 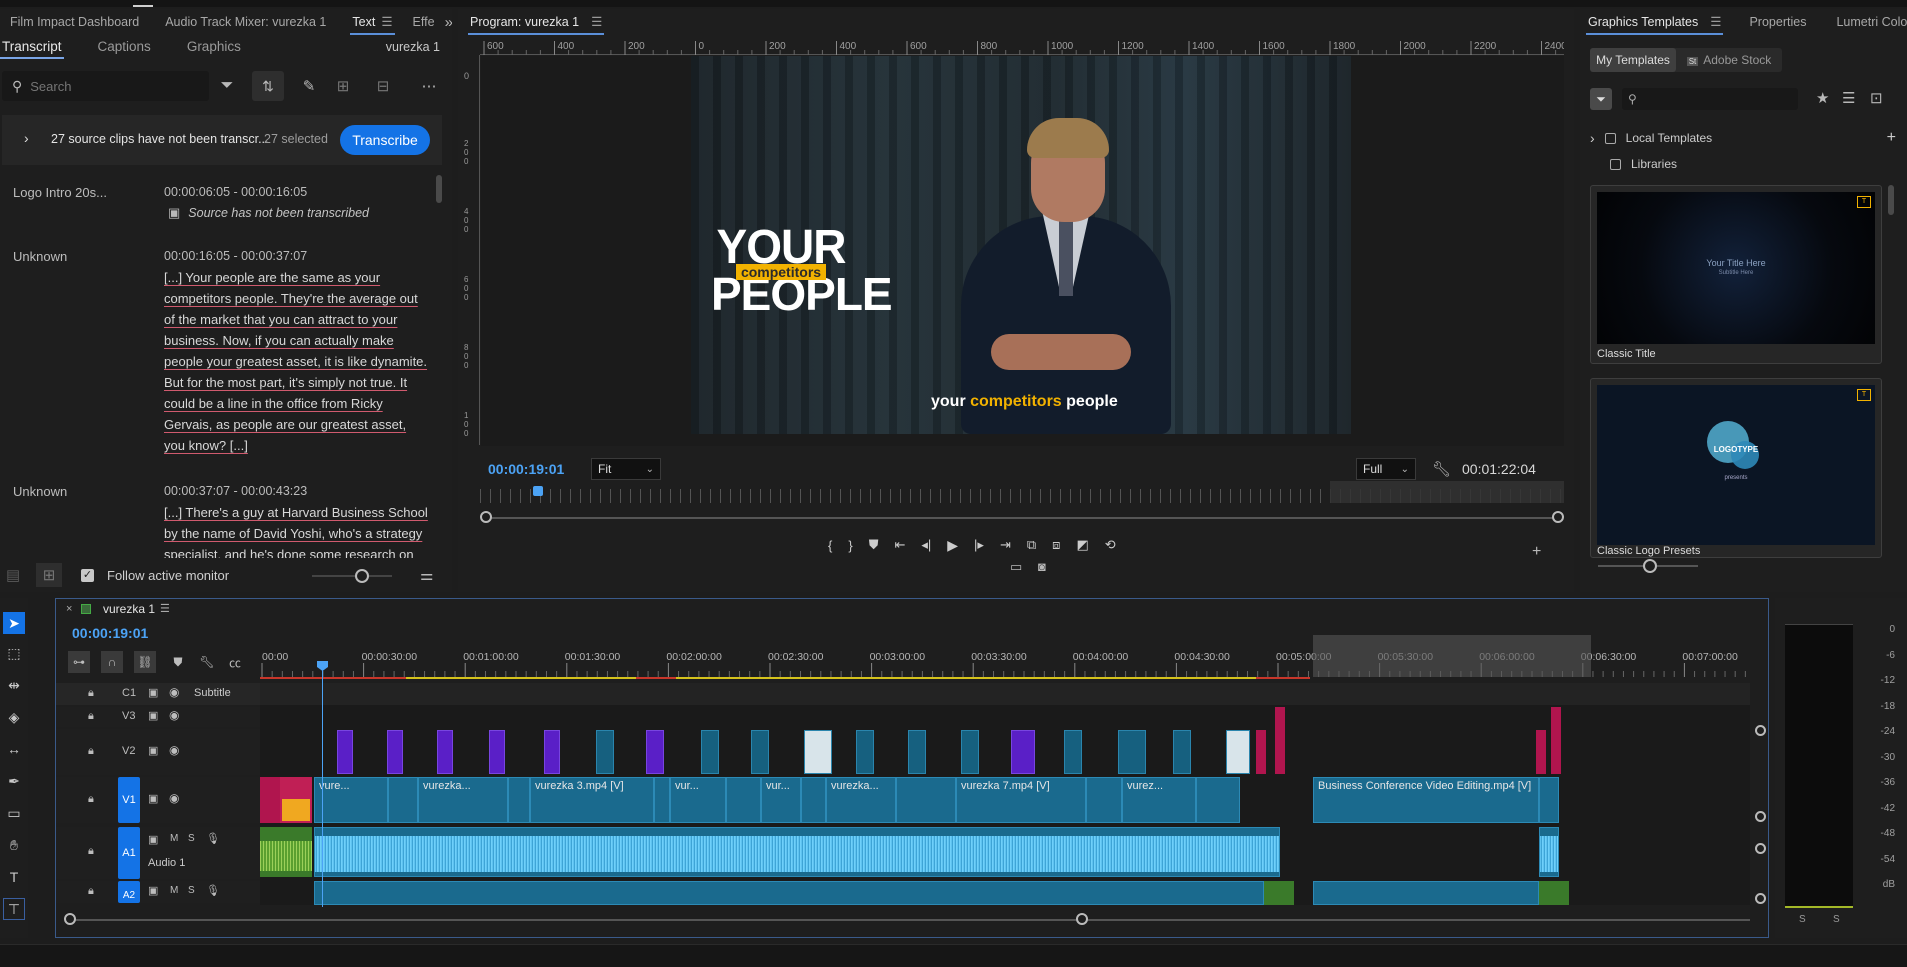 What do you see at coordinates (49, 575) in the screenshot?
I see `caption-style-icon: ⊞` at bounding box center [49, 575].